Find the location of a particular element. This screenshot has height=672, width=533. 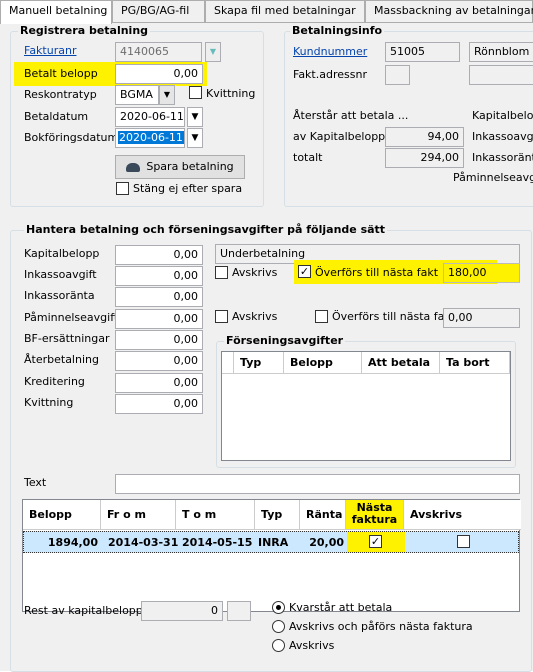

row-tom: 2014-05-15 is located at coordinates (217, 542).